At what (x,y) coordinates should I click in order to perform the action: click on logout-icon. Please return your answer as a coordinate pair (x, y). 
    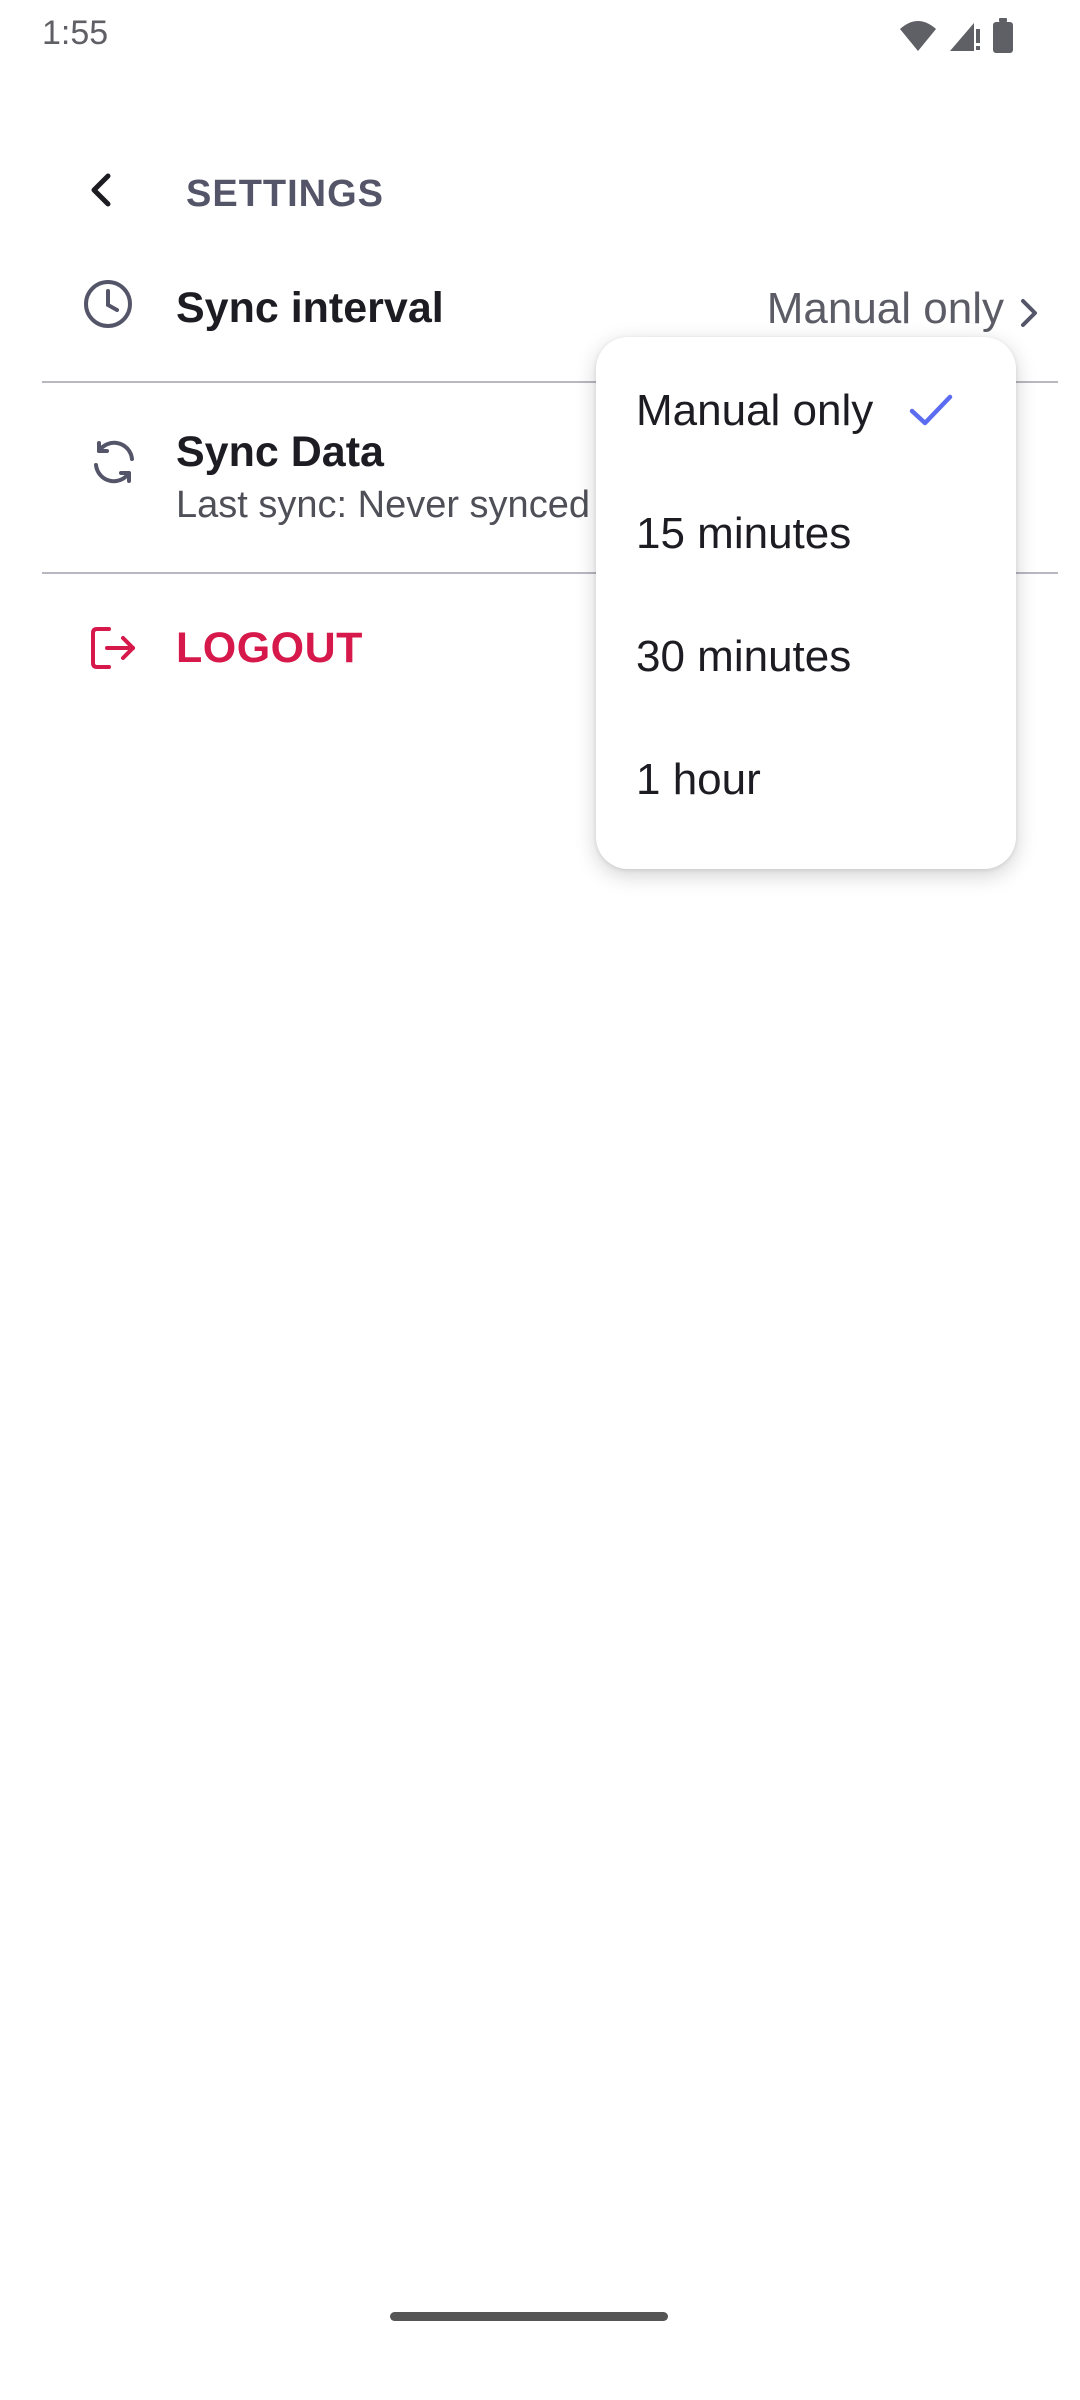
    Looking at the image, I should click on (114, 648).